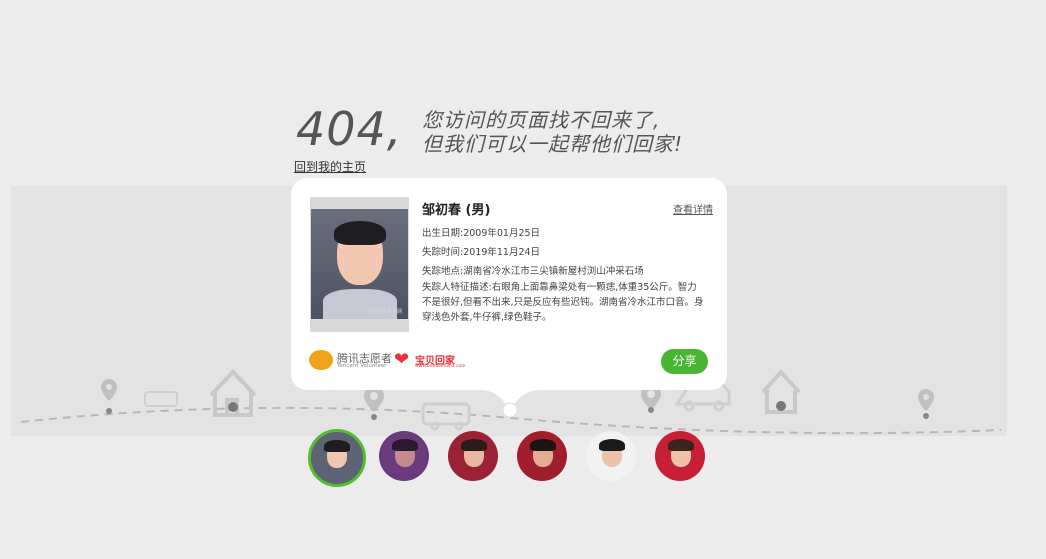 Image resolution: width=1046 pixels, height=559 pixels. I want to click on missing-time-label: 失踪时间:, so click(443, 252).